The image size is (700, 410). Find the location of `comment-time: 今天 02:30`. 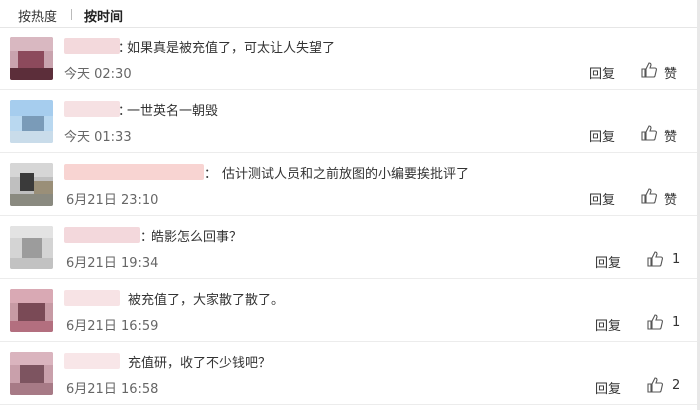

comment-time: 今天 02:30 is located at coordinates (98, 74).